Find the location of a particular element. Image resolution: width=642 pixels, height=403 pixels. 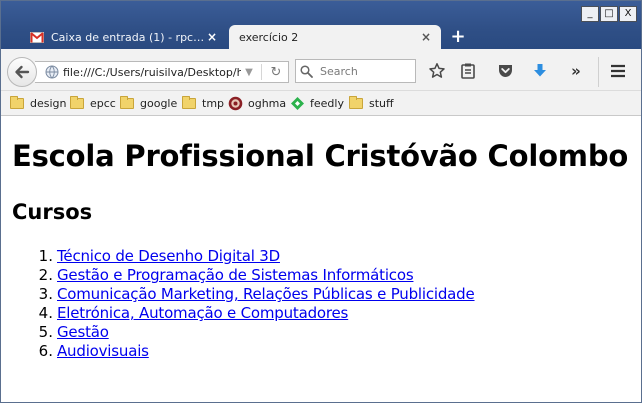

bookmark-stuff: stuff is located at coordinates (371, 103).